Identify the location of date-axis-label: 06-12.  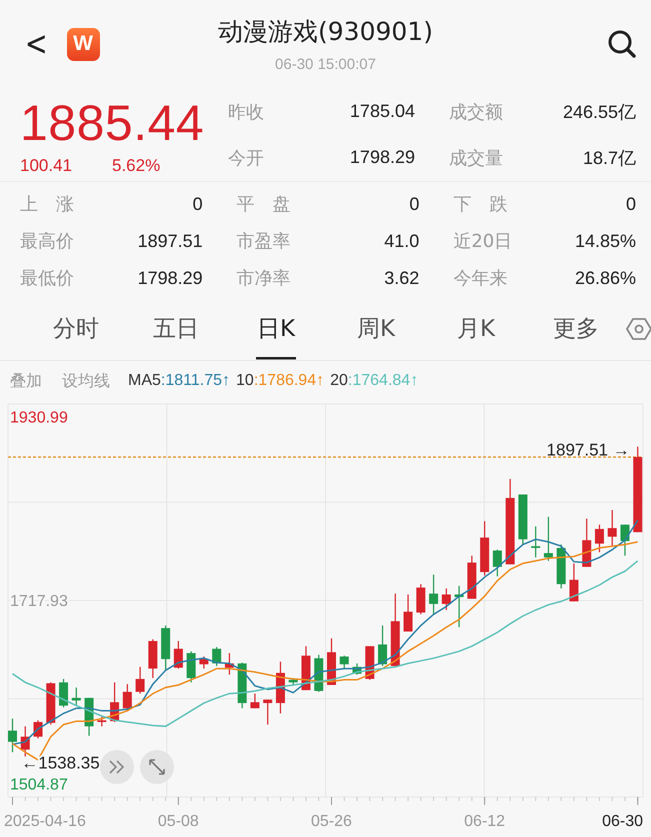
(485, 821).